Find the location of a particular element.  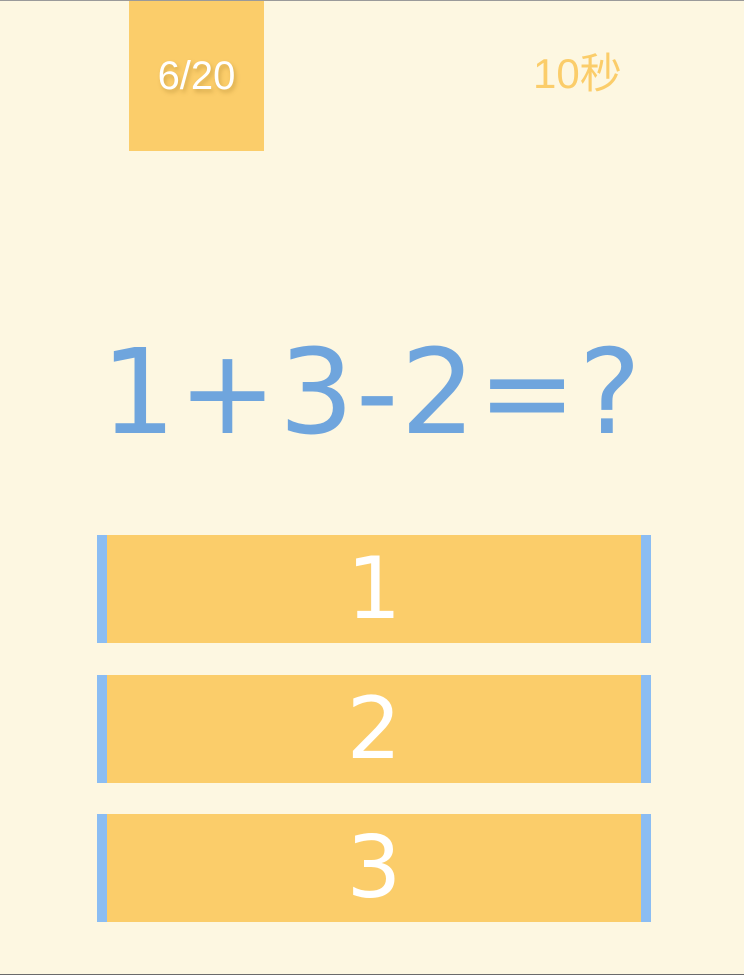

answer-button-2: 2 is located at coordinates (374, 729).